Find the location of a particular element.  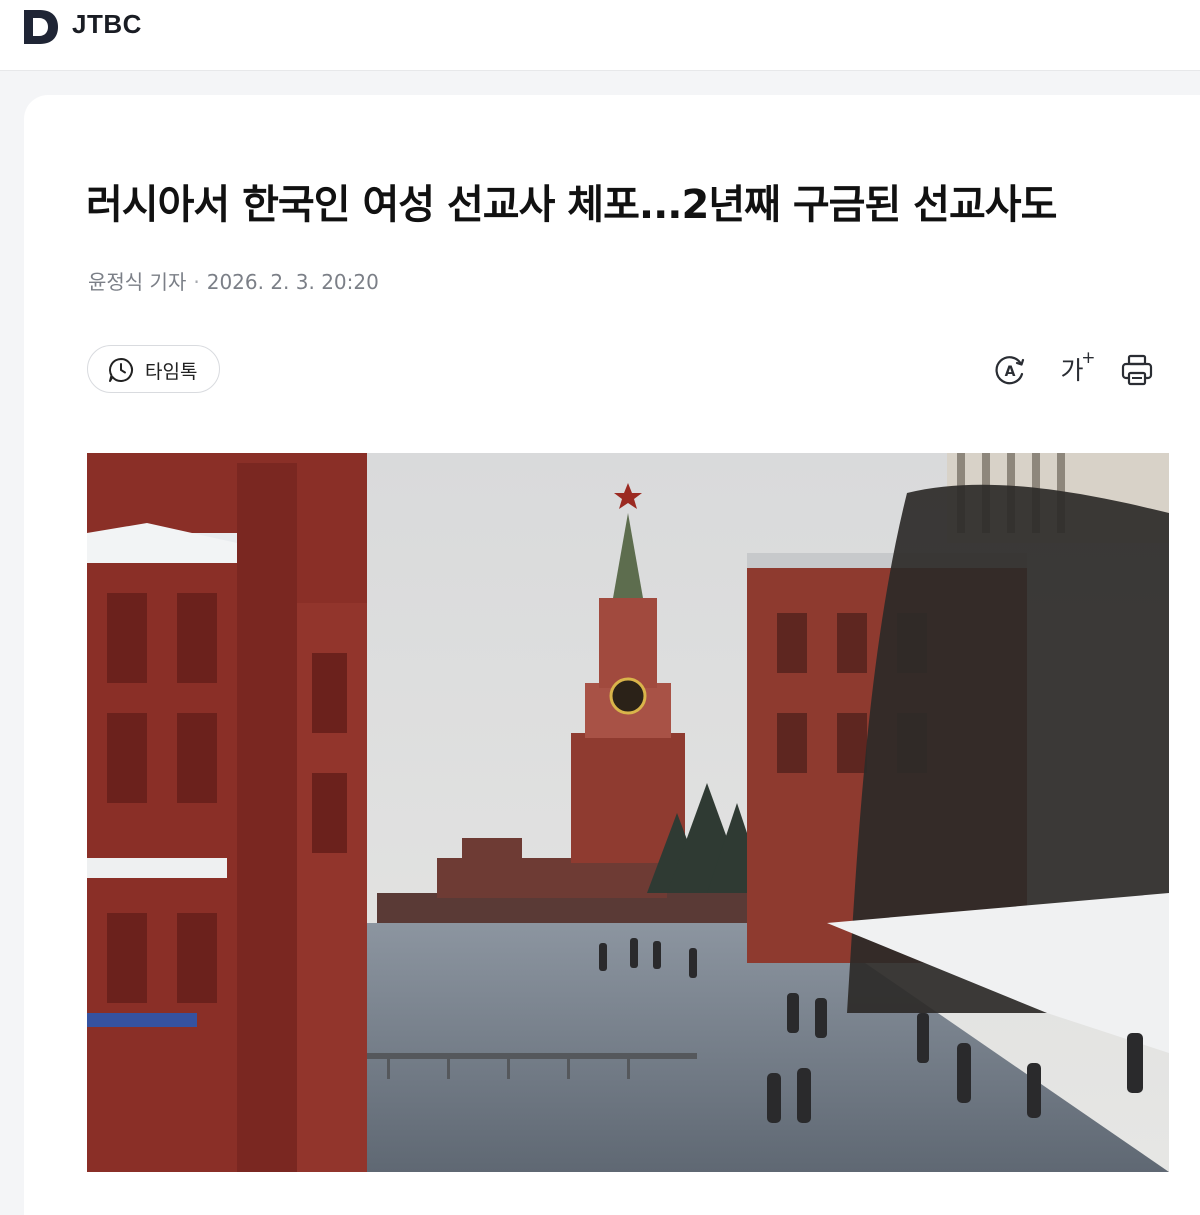

print-icon is located at coordinates (1137, 370).